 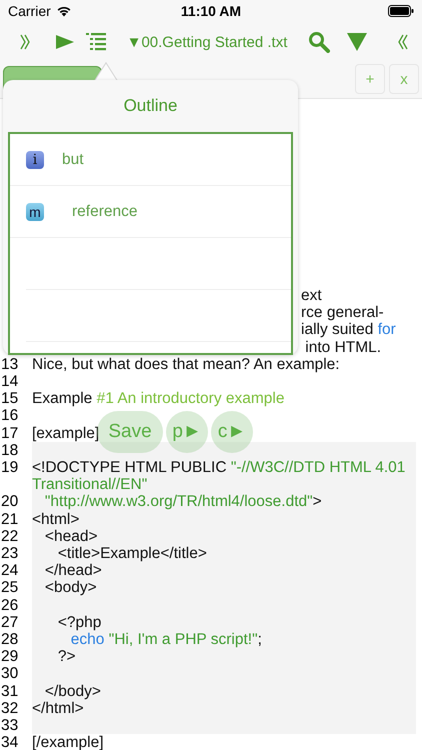 I want to click on code-line: <title>Example</title>, so click(x=131, y=553).